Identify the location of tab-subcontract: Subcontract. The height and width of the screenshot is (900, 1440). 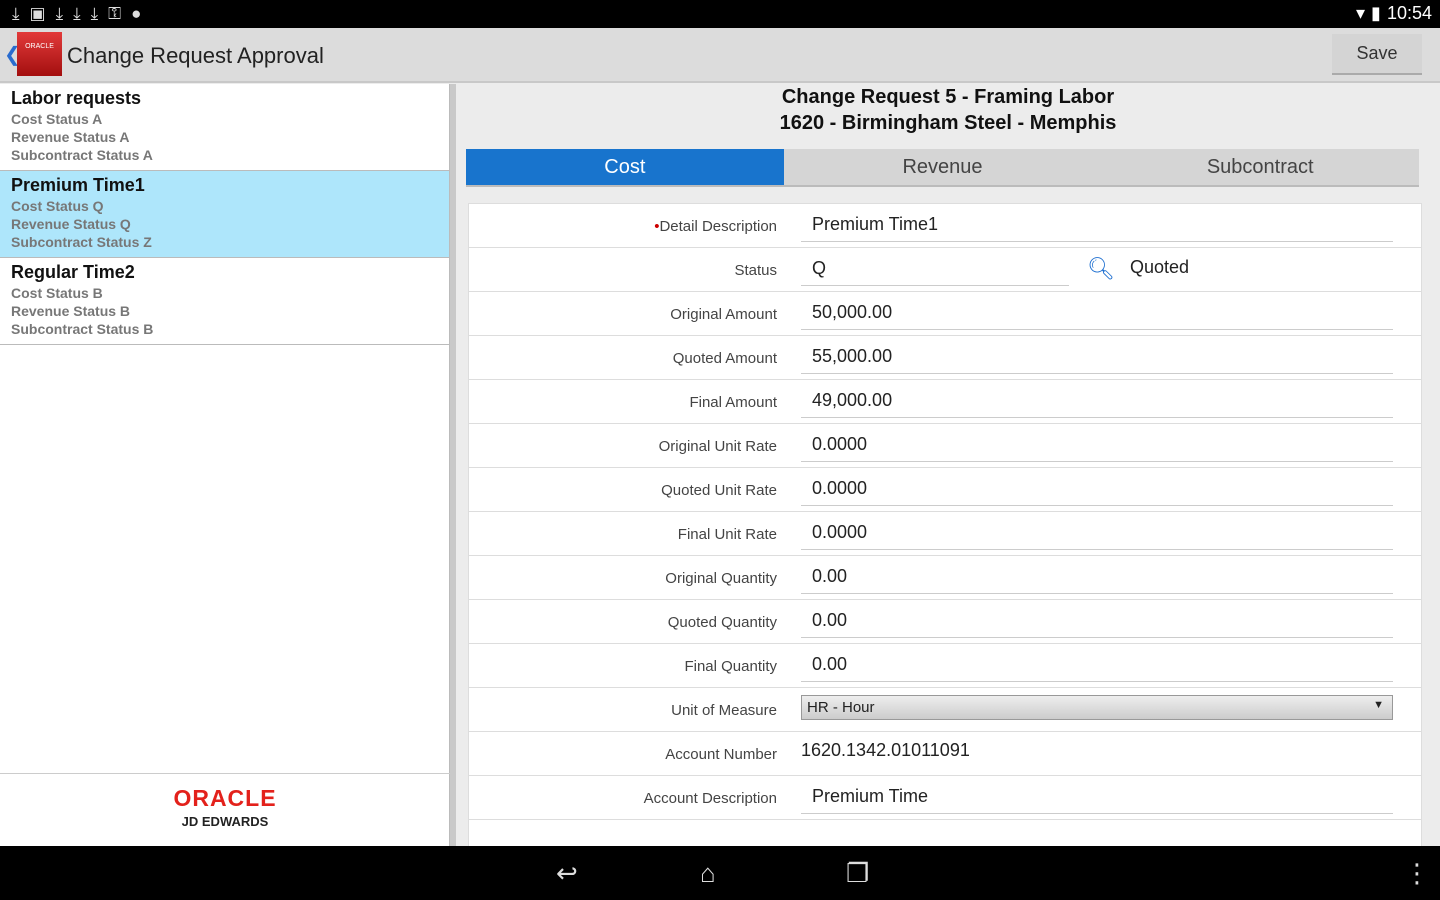
(1260, 167).